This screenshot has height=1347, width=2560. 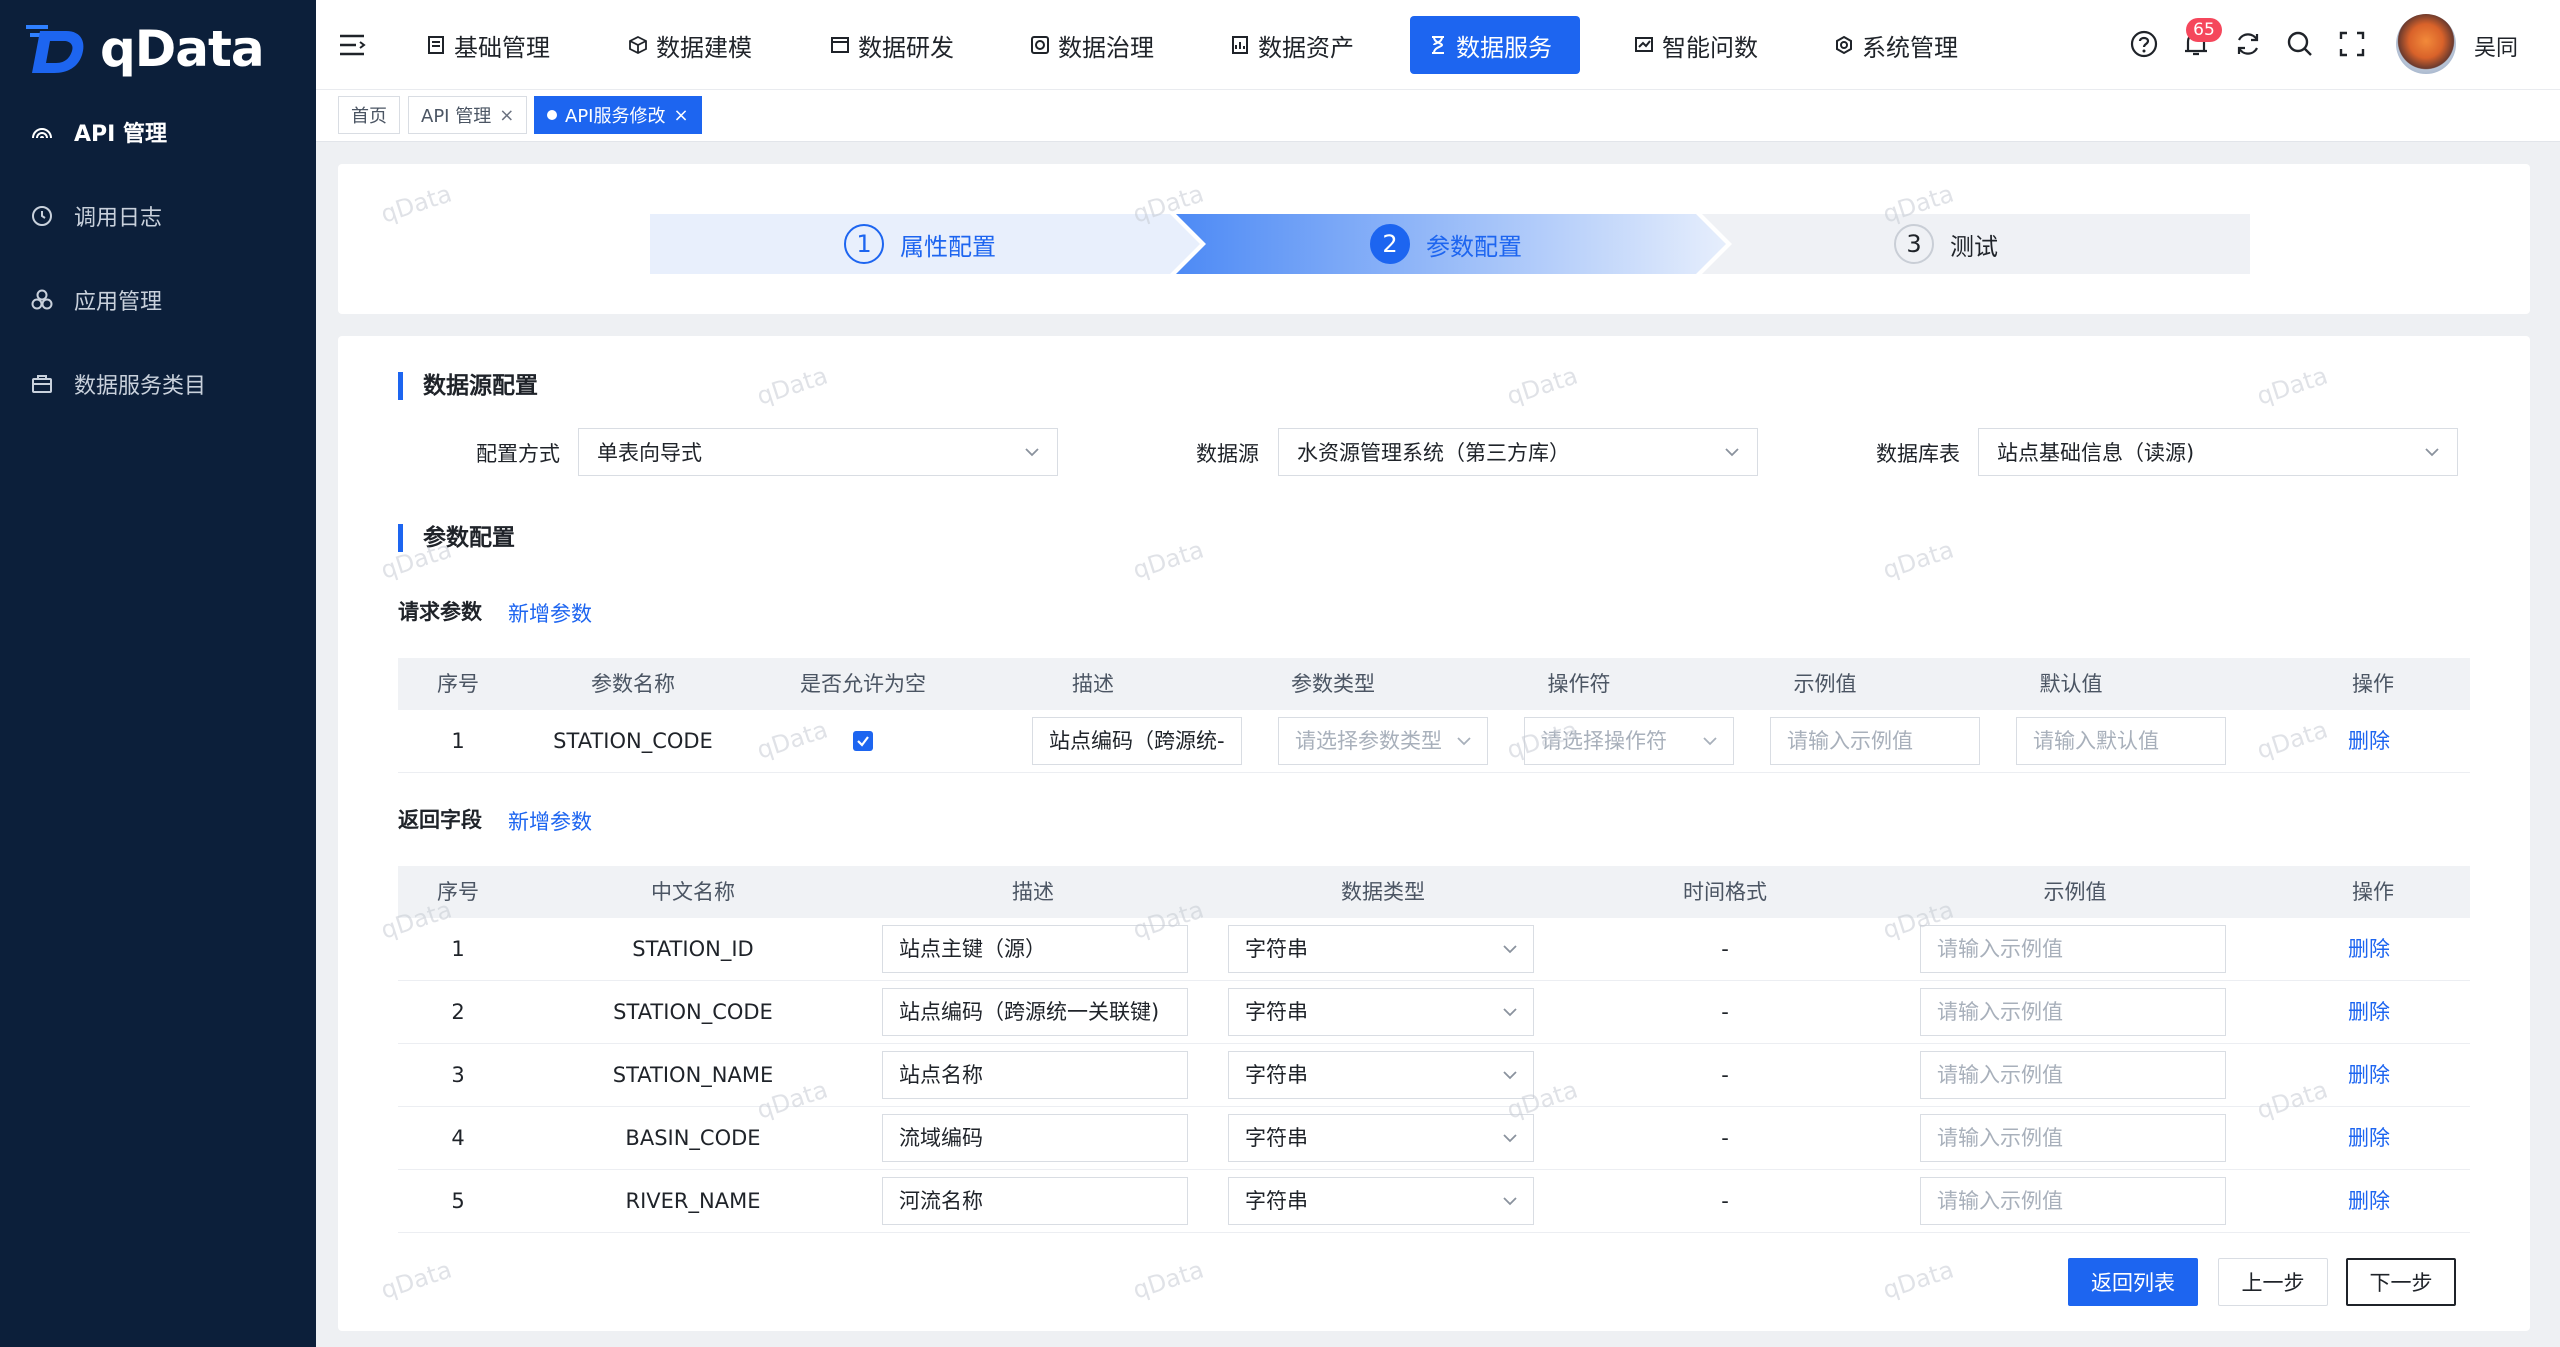 What do you see at coordinates (2121, 741) in the screenshot?
I see `default-input: 请输入默认值` at bounding box center [2121, 741].